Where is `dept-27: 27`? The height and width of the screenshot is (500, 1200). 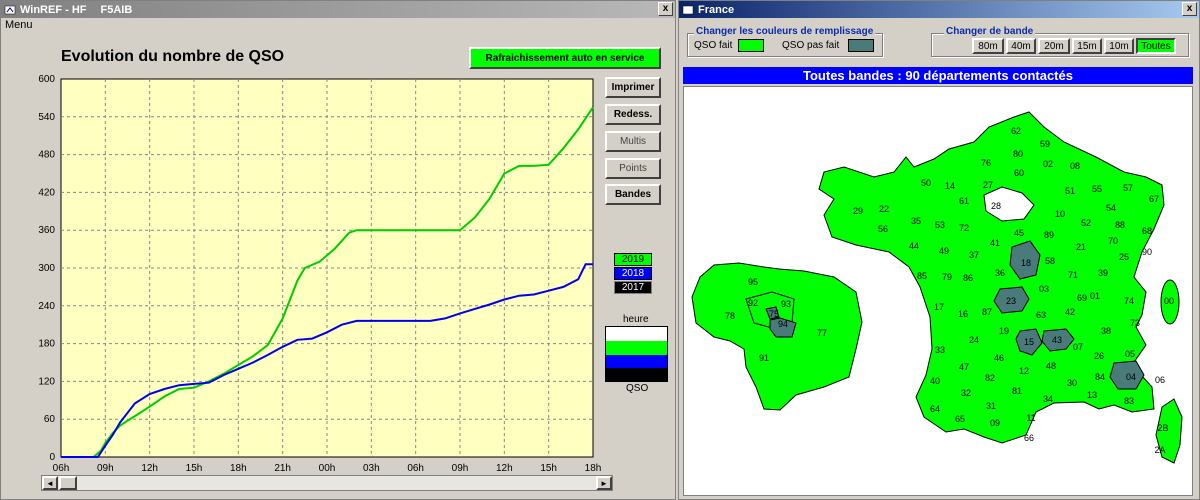
dept-27: 27 is located at coordinates (988, 185).